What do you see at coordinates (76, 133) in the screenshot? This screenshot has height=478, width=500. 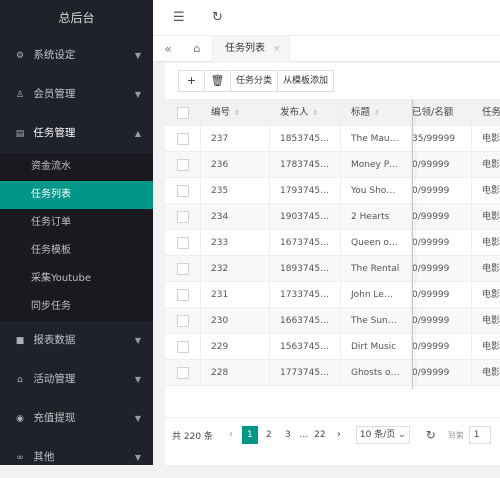 I see `nav-group-tasks: ▤ 任务管理 ▲` at bounding box center [76, 133].